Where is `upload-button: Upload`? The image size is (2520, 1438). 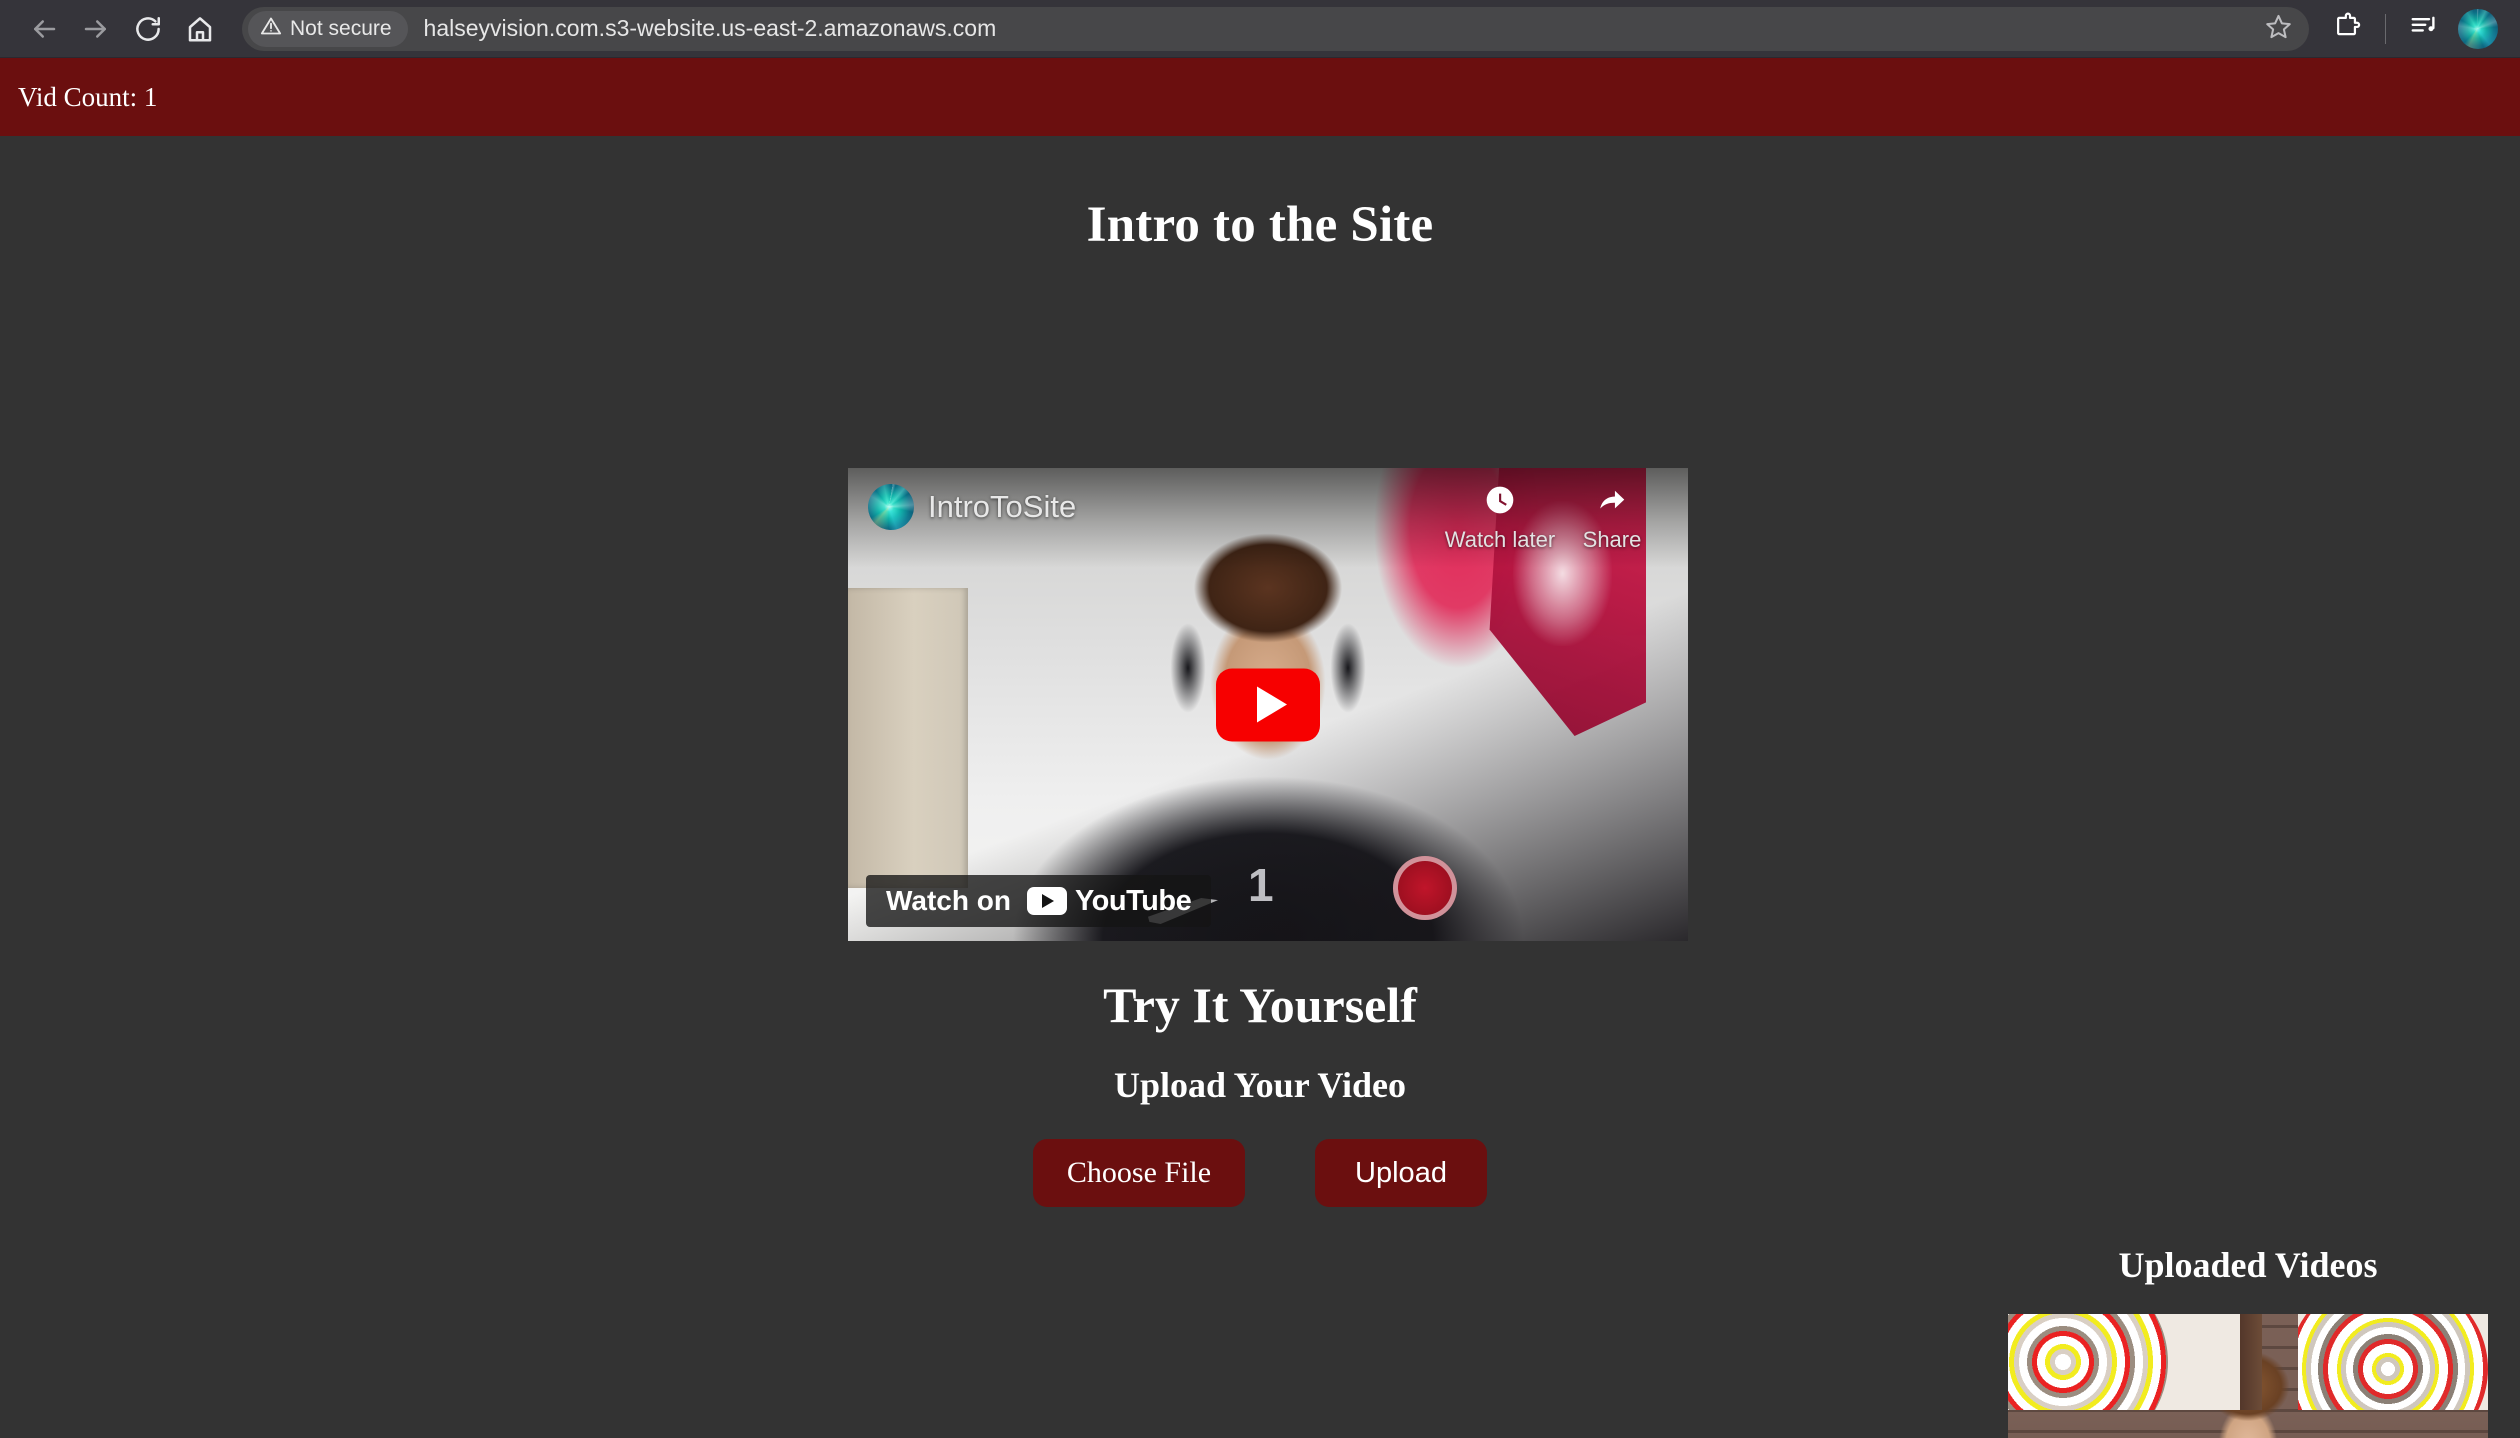
upload-button: Upload is located at coordinates (1401, 1173).